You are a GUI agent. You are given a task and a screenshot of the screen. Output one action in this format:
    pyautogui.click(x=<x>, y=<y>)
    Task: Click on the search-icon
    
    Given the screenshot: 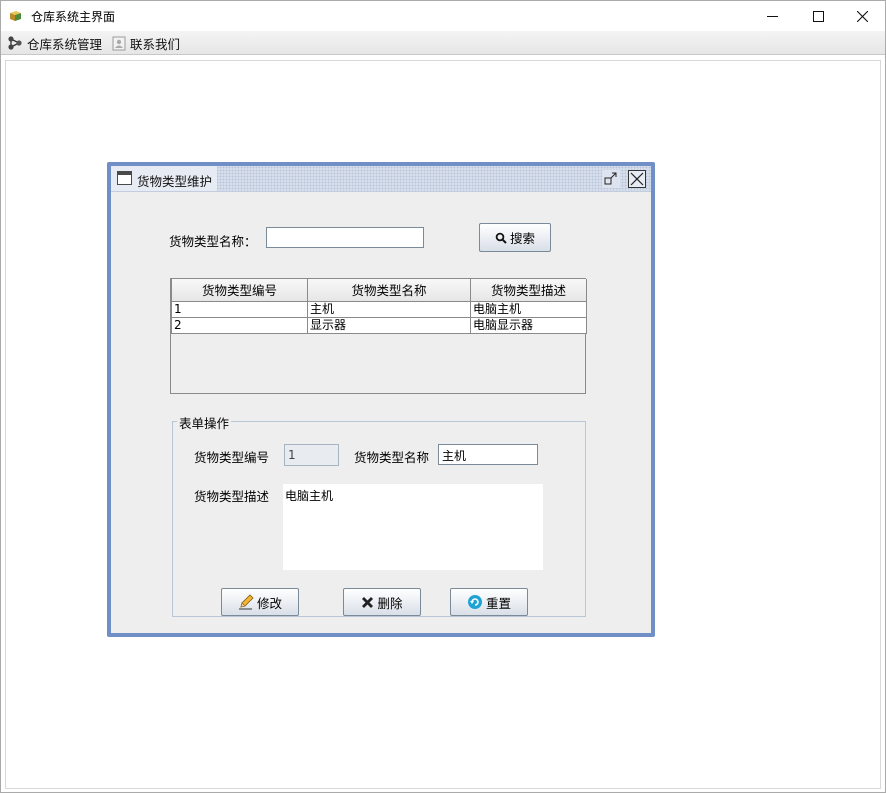 What is the action you would take?
    pyautogui.click(x=501, y=238)
    